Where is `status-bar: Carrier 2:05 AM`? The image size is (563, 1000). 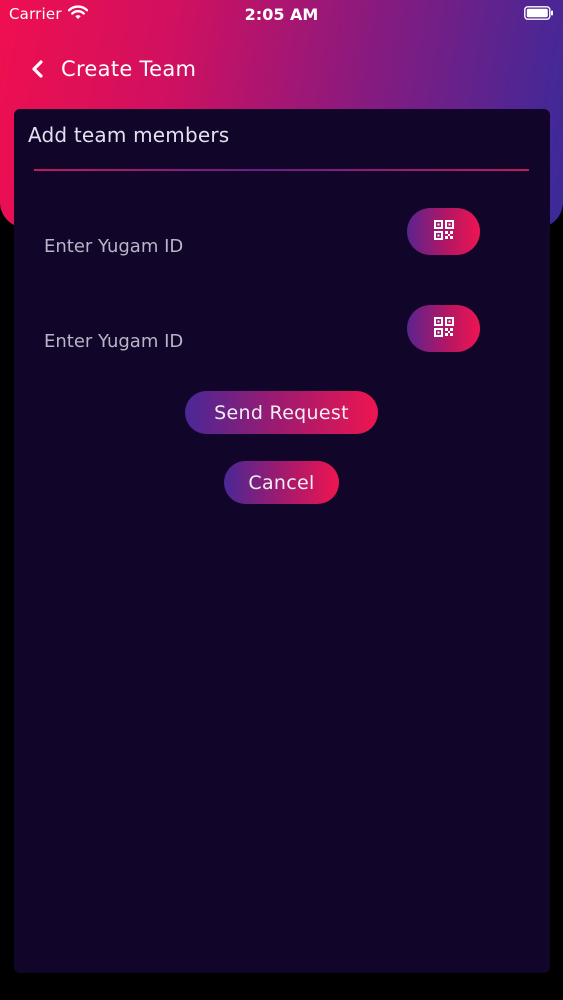 status-bar: Carrier 2:05 AM is located at coordinates (281, 15).